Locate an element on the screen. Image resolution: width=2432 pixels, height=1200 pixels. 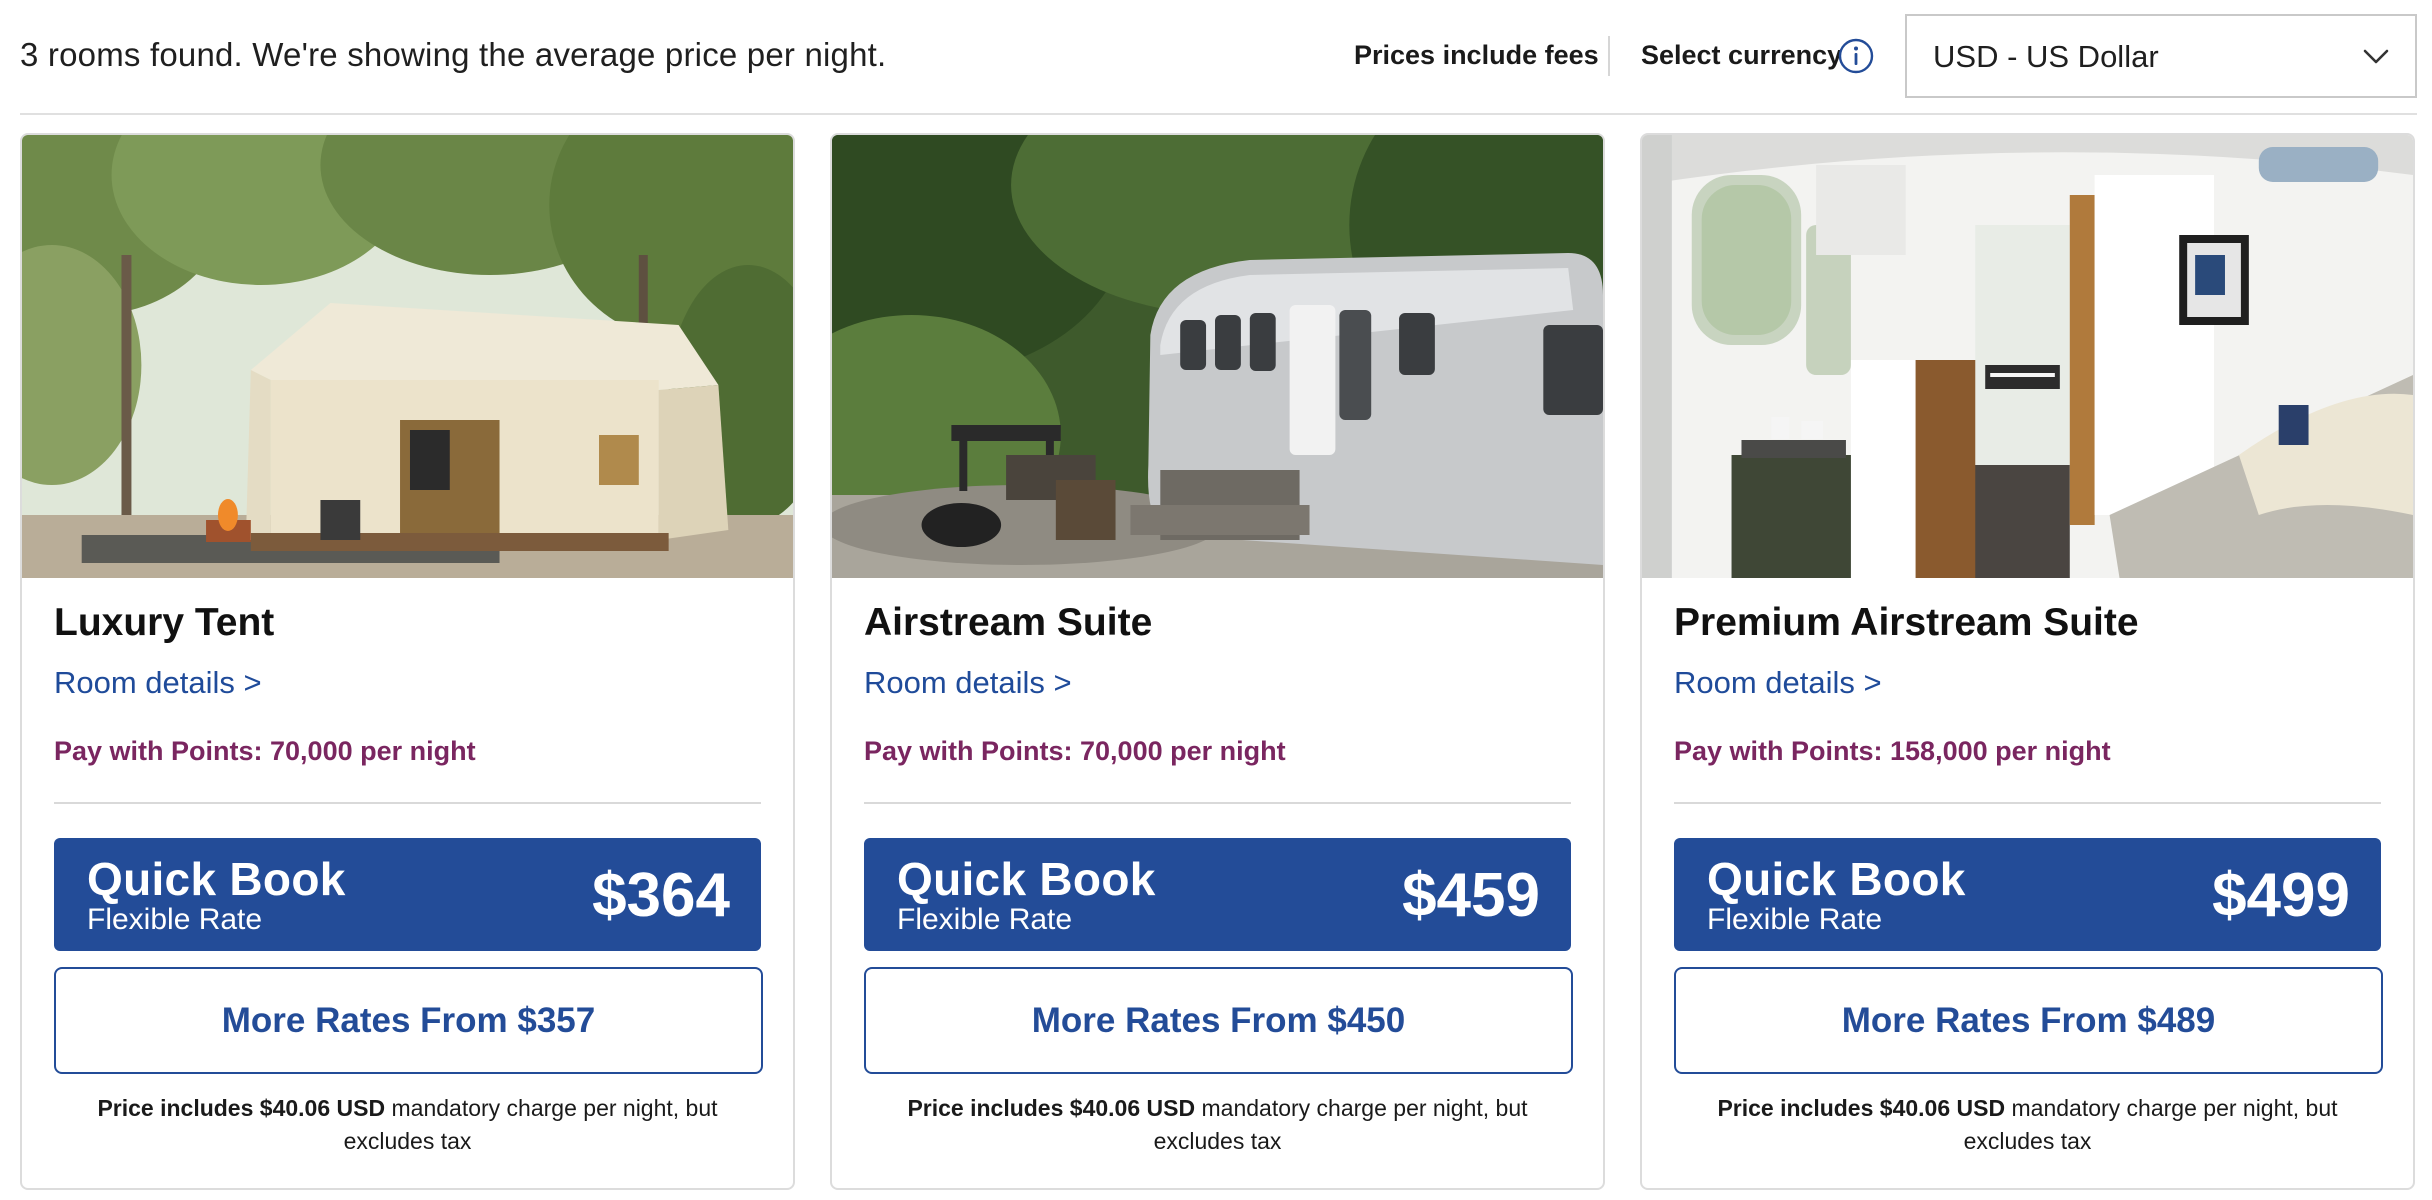
quick-book-price: $499 is located at coordinates (2281, 895).